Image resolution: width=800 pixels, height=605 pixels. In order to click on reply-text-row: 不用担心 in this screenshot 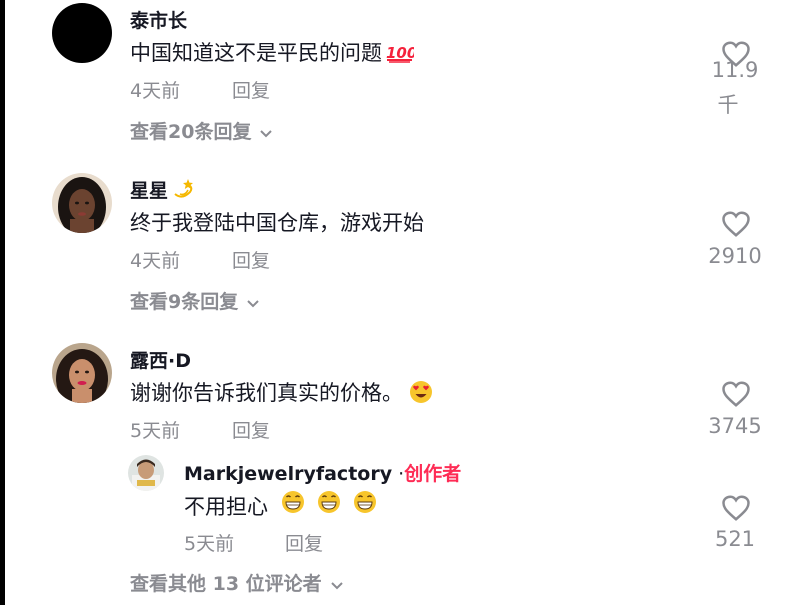, I will do `click(282, 505)`.